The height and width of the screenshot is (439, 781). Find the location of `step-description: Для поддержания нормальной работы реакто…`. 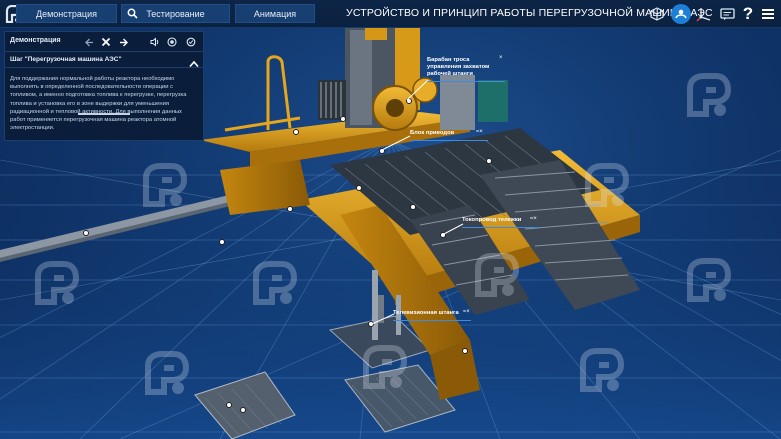

step-description: Для поддержания нормальной работы реакто… is located at coordinates (98, 104).